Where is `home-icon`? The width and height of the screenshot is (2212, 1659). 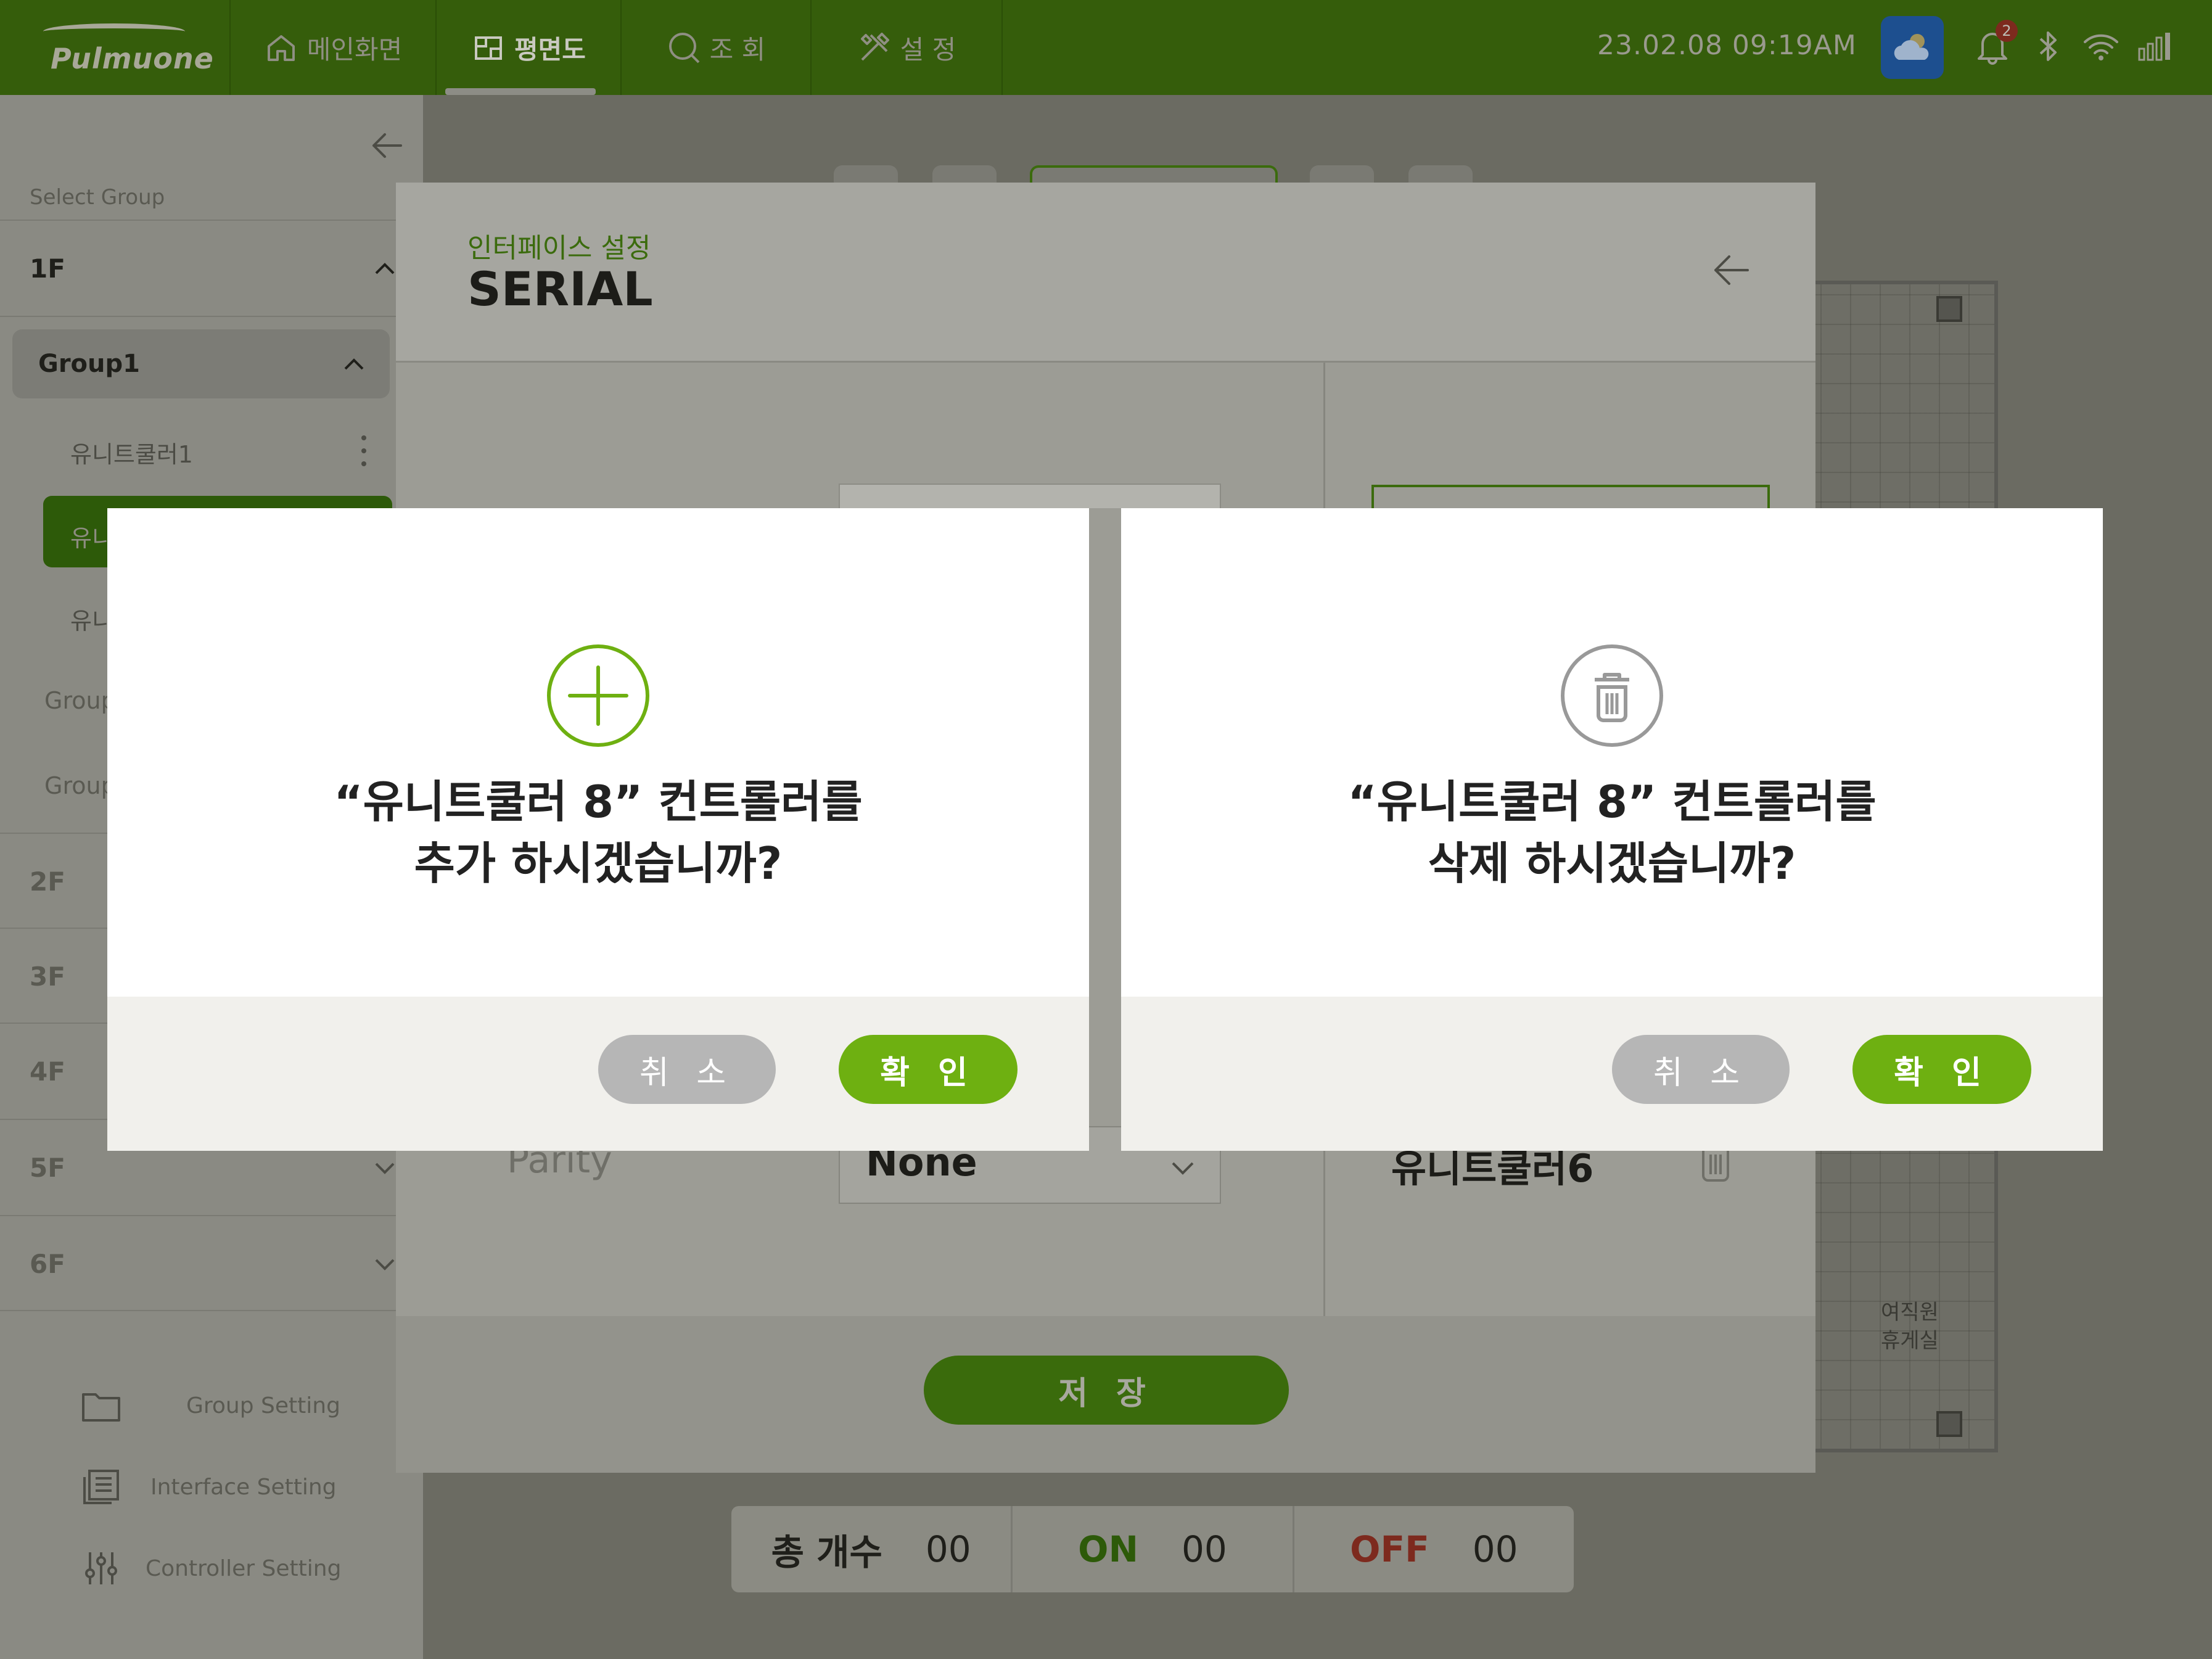
home-icon is located at coordinates (281, 47).